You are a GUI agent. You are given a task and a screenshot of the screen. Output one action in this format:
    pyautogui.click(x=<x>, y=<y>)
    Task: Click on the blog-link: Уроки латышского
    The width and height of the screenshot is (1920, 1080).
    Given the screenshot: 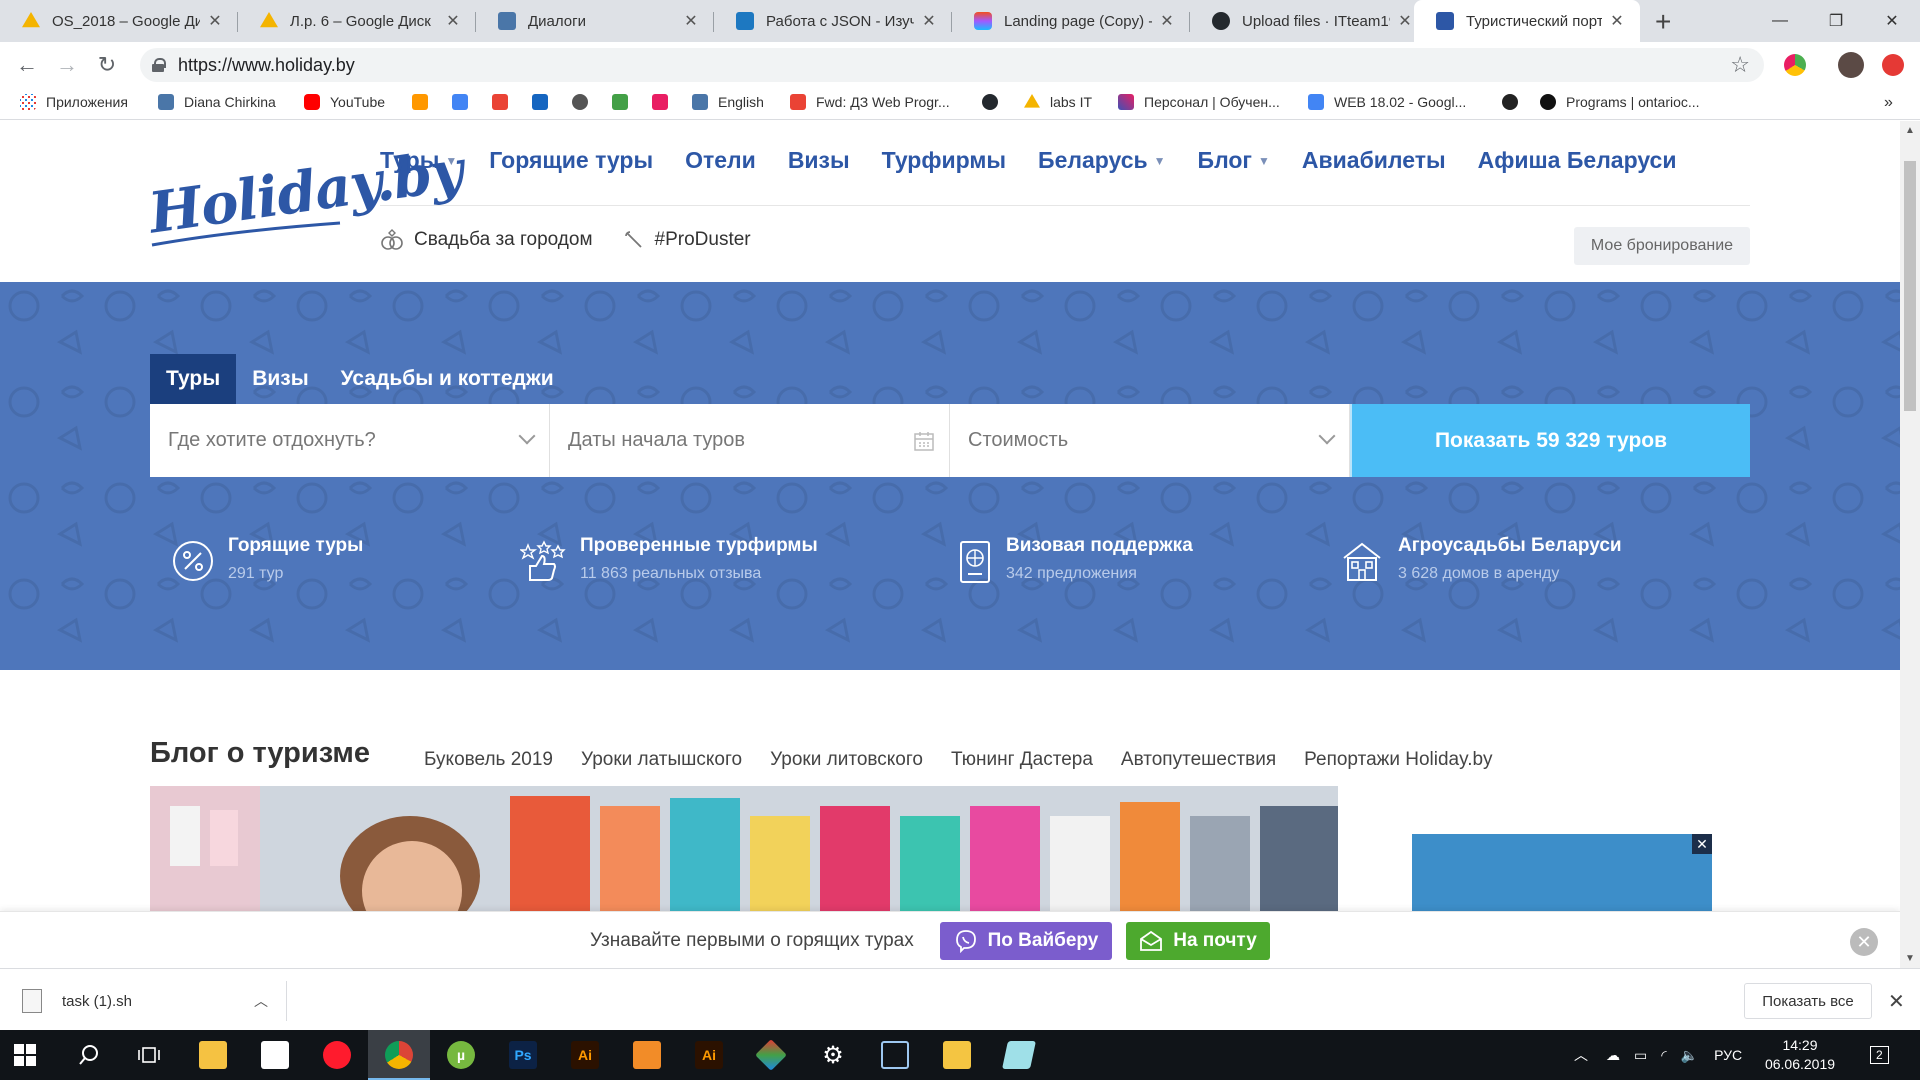 What is the action you would take?
    pyautogui.click(x=661, y=760)
    